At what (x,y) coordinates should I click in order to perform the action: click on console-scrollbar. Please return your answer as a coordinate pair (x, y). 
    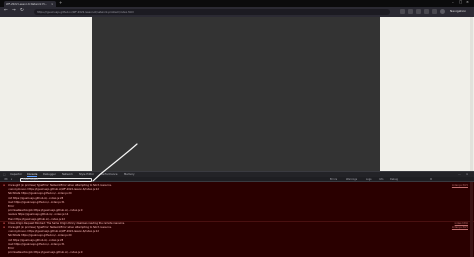
    Looking at the image, I should click on (471, 219).